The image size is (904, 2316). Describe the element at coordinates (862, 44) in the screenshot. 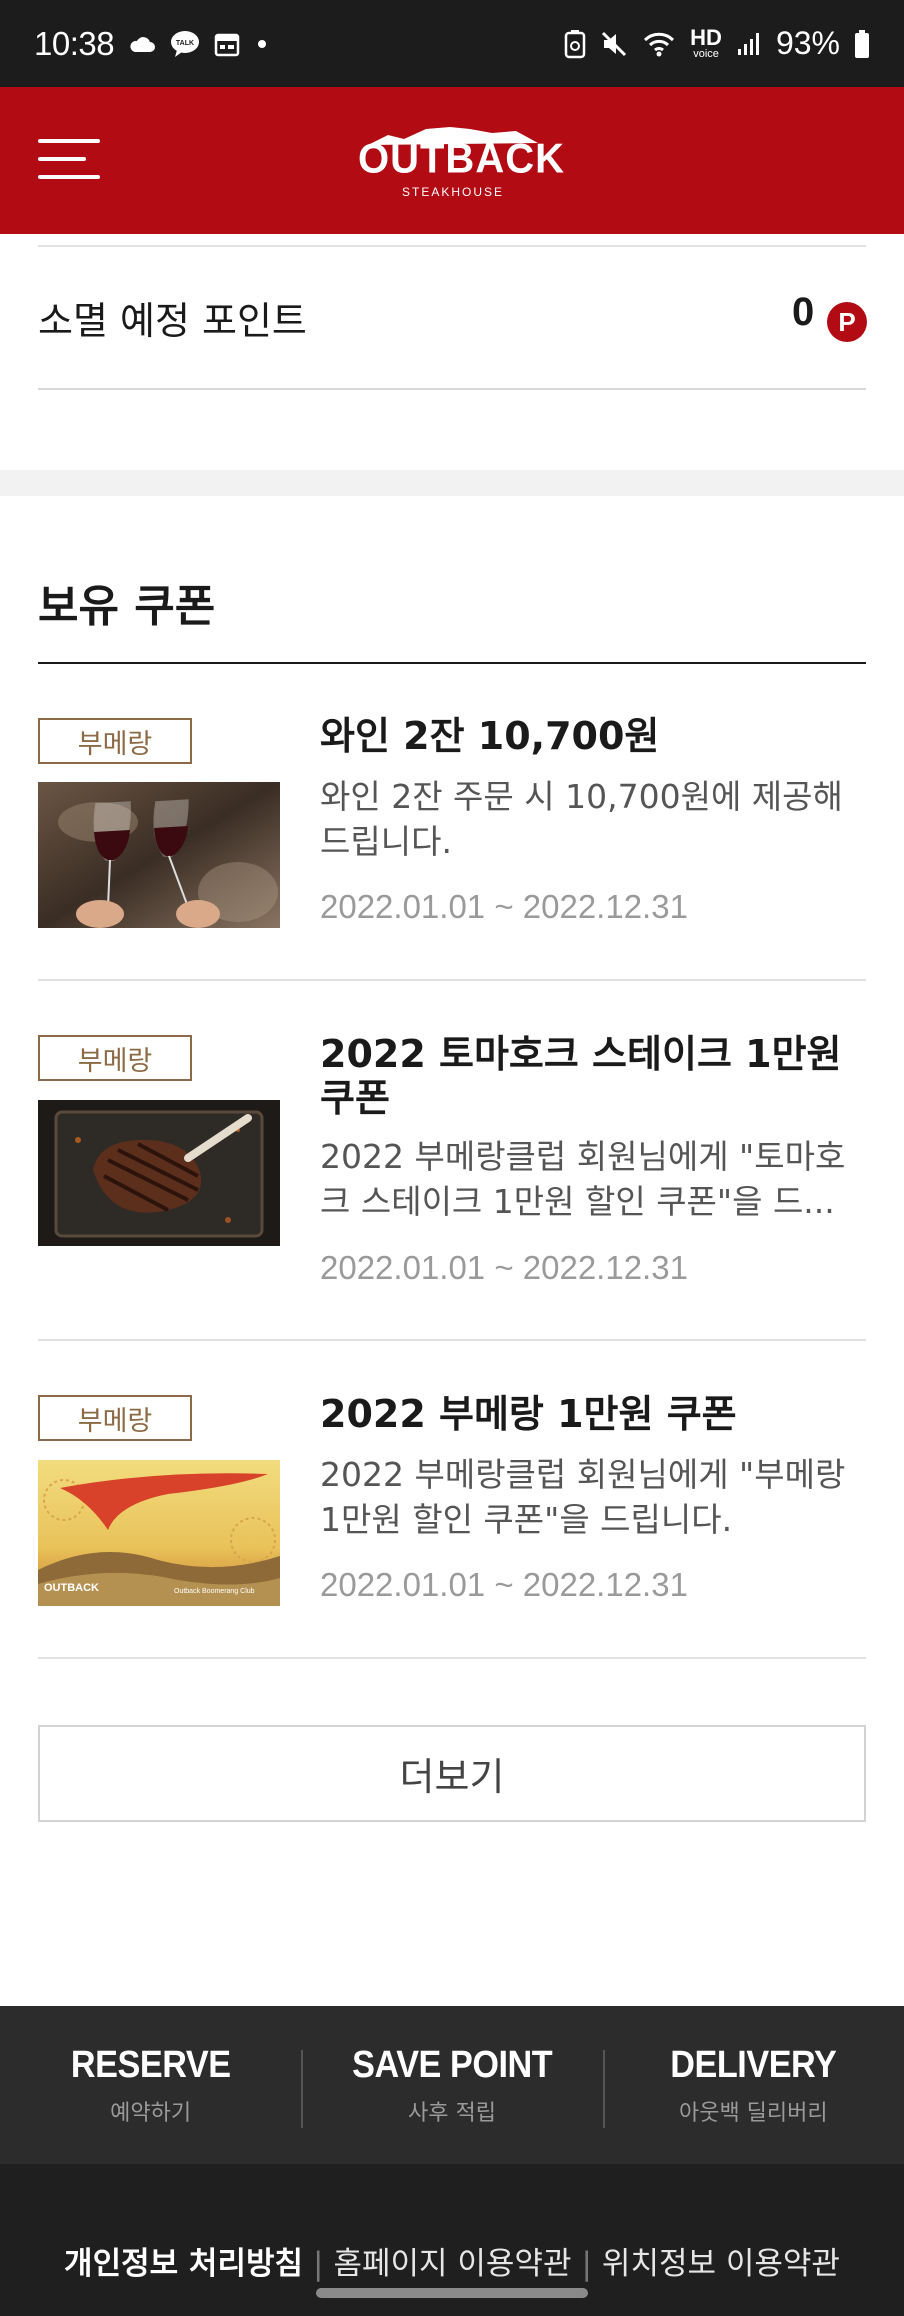

I see `battery-icon` at that location.